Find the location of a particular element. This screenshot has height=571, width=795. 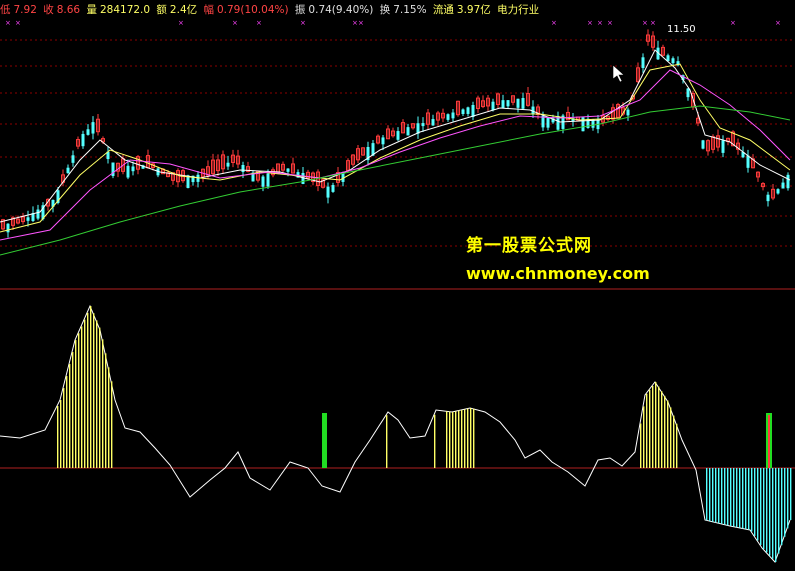

range-value: 0.79(10.04%) is located at coordinates (252, 10).